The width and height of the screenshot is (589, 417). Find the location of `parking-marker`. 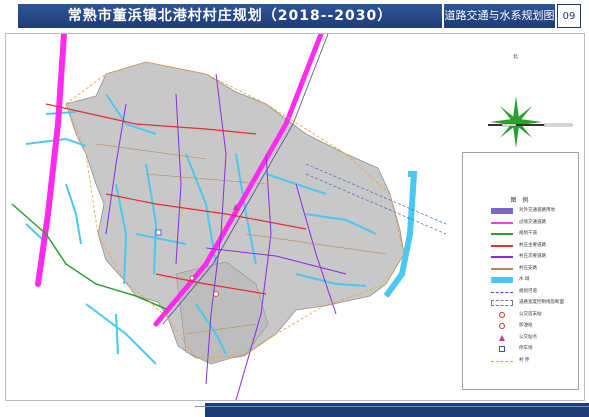

parking-marker is located at coordinates (158, 232).